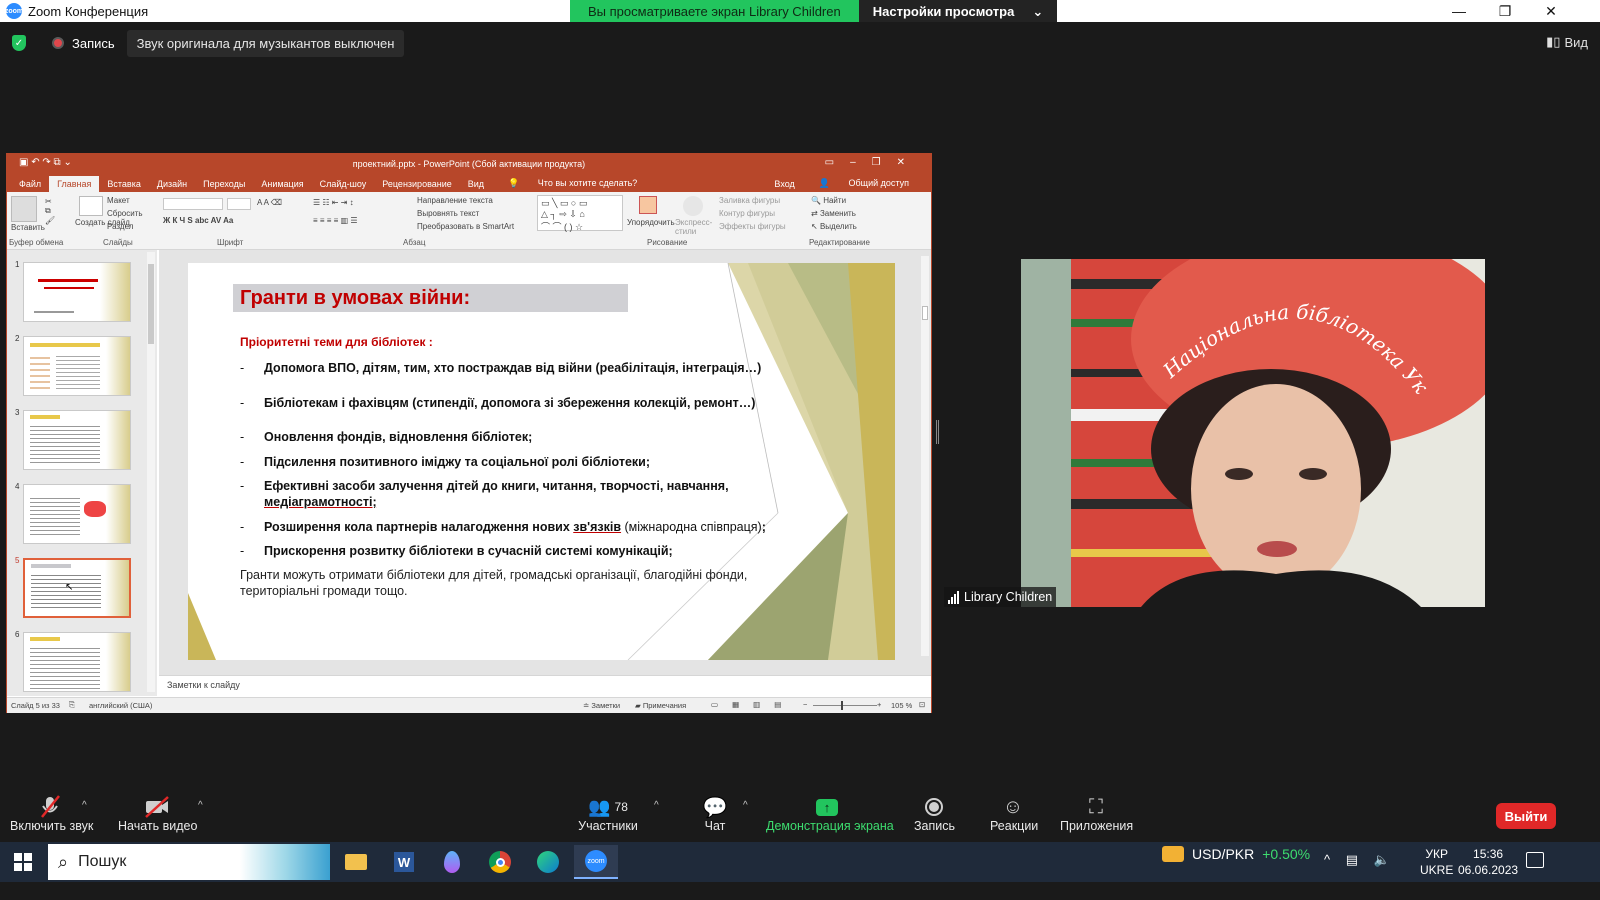 This screenshot has height=900, width=1600. Describe the element at coordinates (864, 183) in the screenshot. I see `share-access-button: 👤 Общий доступ` at that location.